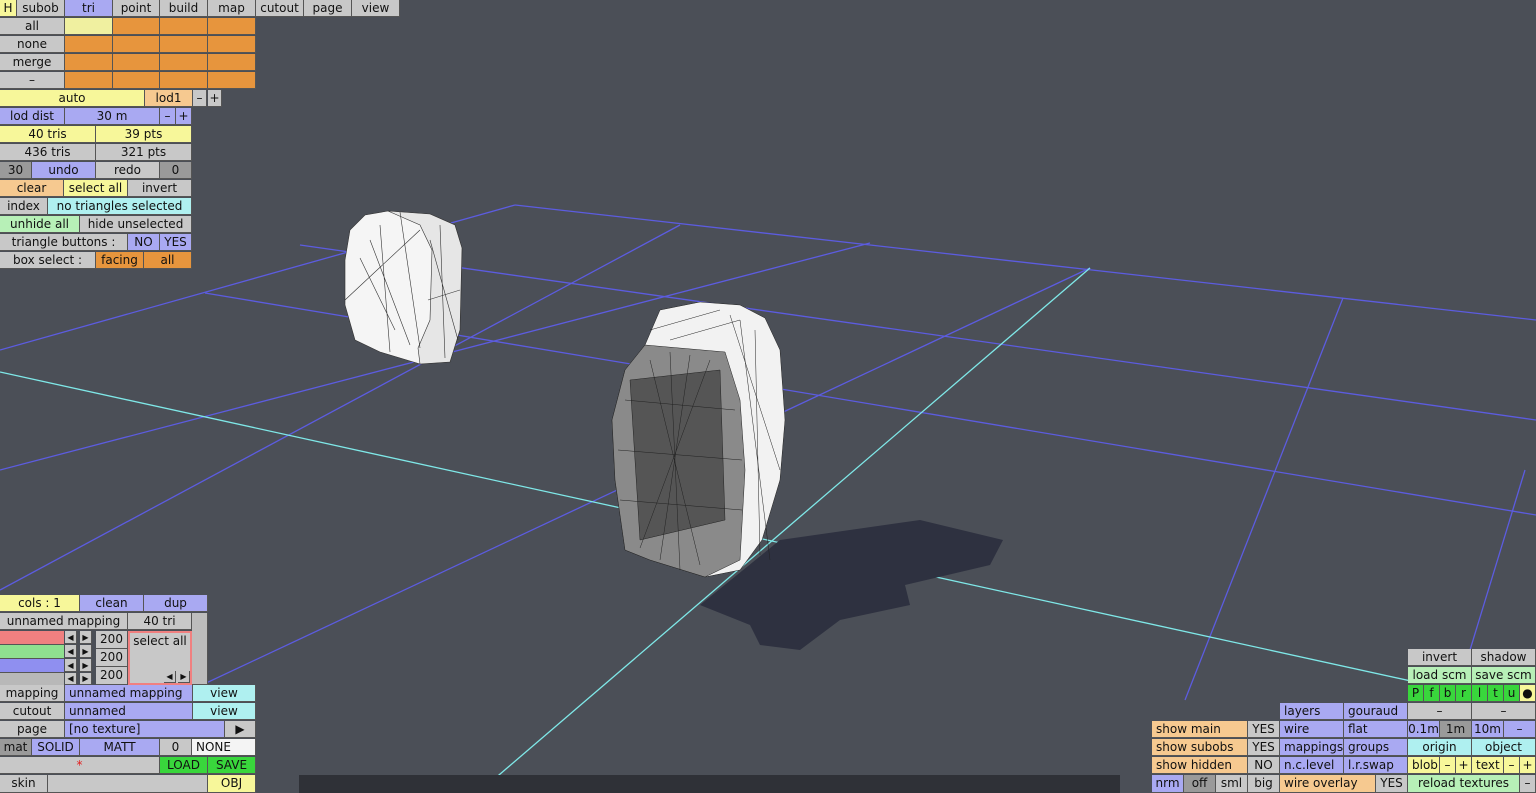 Image resolution: width=1536 pixels, height=793 pixels. What do you see at coordinates (128, 170) in the screenshot?
I see `redo-button: redo` at bounding box center [128, 170].